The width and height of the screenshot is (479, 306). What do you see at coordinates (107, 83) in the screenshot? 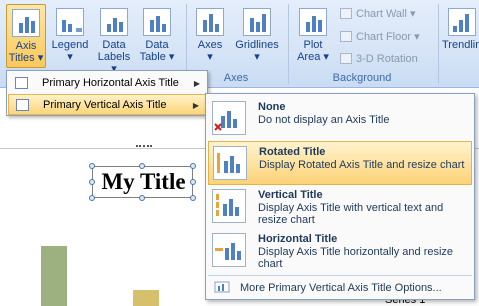
I see `menu-item-primary-horizontal-axis-title: Primary Horizontal Axis Title ▶` at bounding box center [107, 83].